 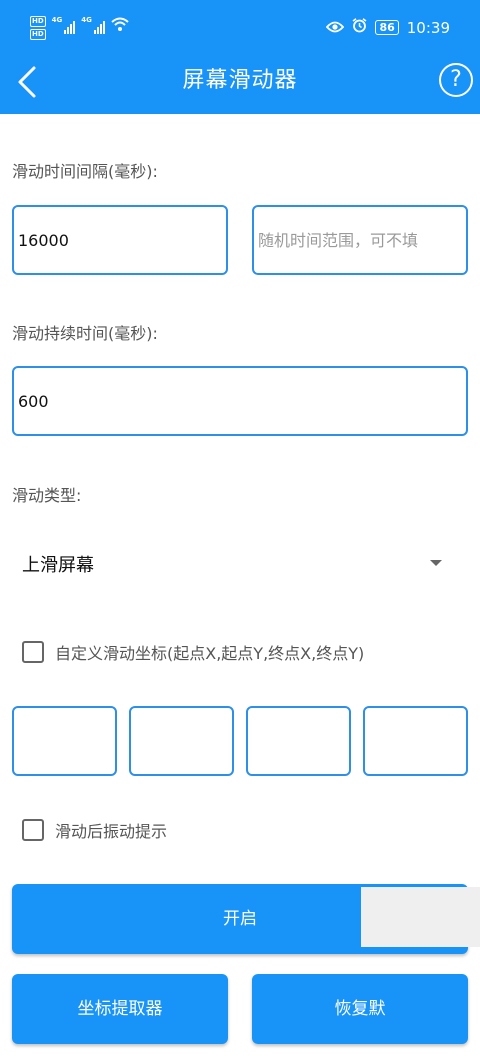 What do you see at coordinates (85, 333) in the screenshot?
I see `duration-label: 滑动持续时间(毫秒):` at bounding box center [85, 333].